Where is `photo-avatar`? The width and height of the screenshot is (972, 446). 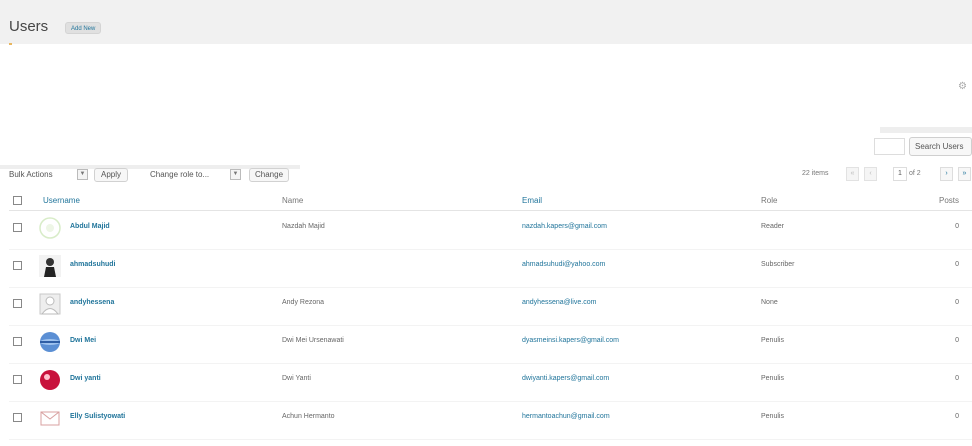
photo-avatar is located at coordinates (50, 266).